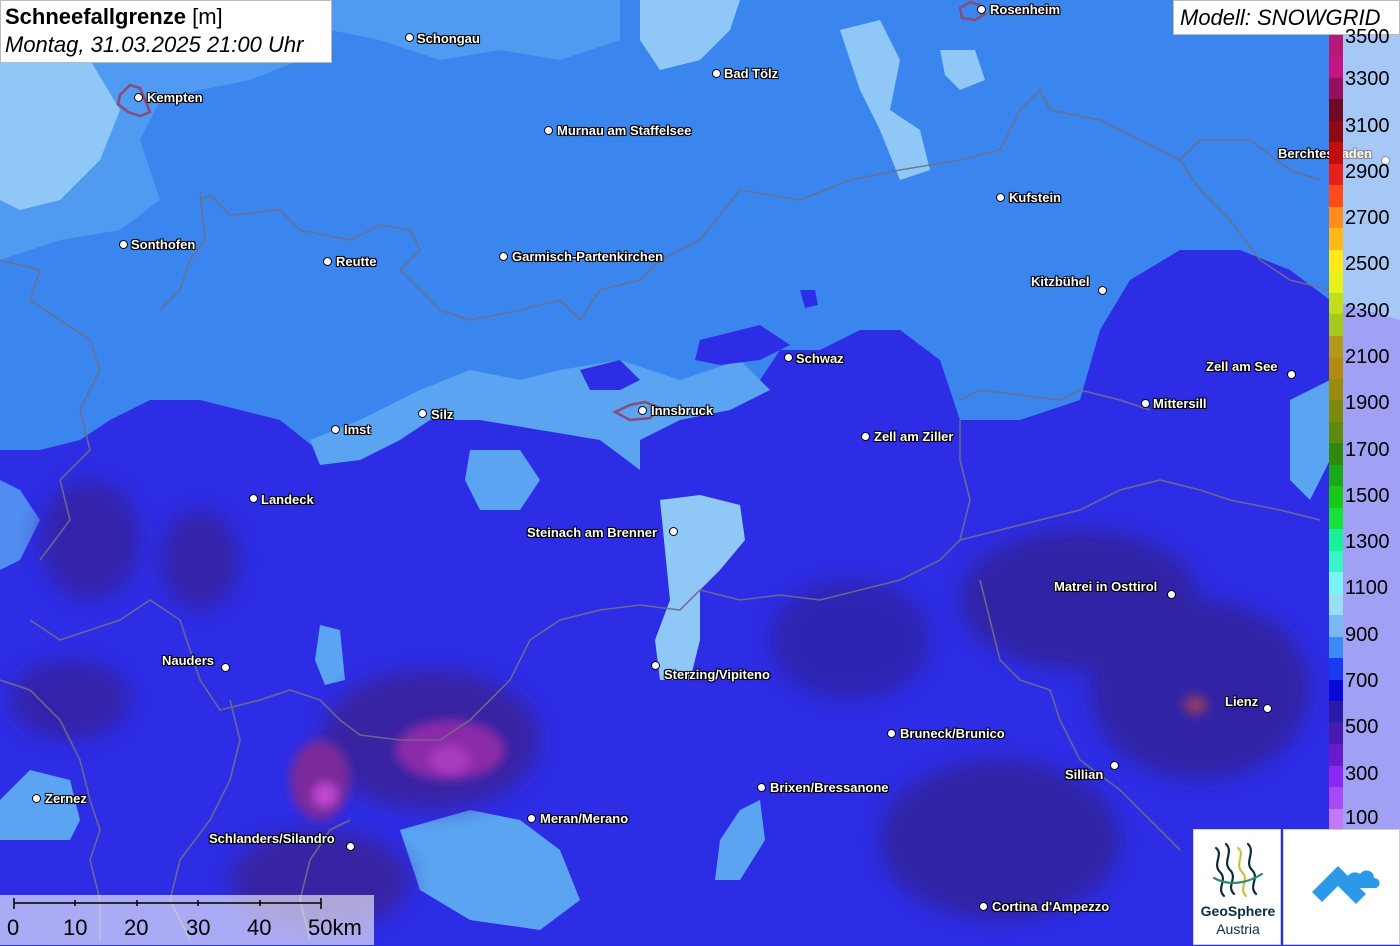 The image size is (1400, 946). I want to click on legend-label: 3100, so click(1367, 126).